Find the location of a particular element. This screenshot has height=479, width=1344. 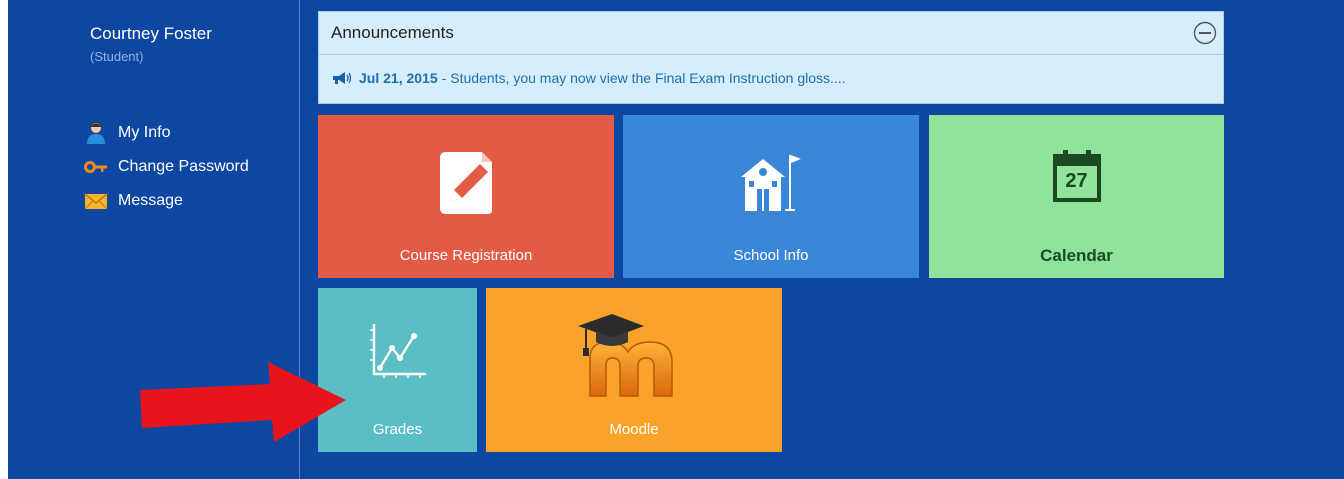

announcement-date: Jul 21, 2015 is located at coordinates (398, 78).